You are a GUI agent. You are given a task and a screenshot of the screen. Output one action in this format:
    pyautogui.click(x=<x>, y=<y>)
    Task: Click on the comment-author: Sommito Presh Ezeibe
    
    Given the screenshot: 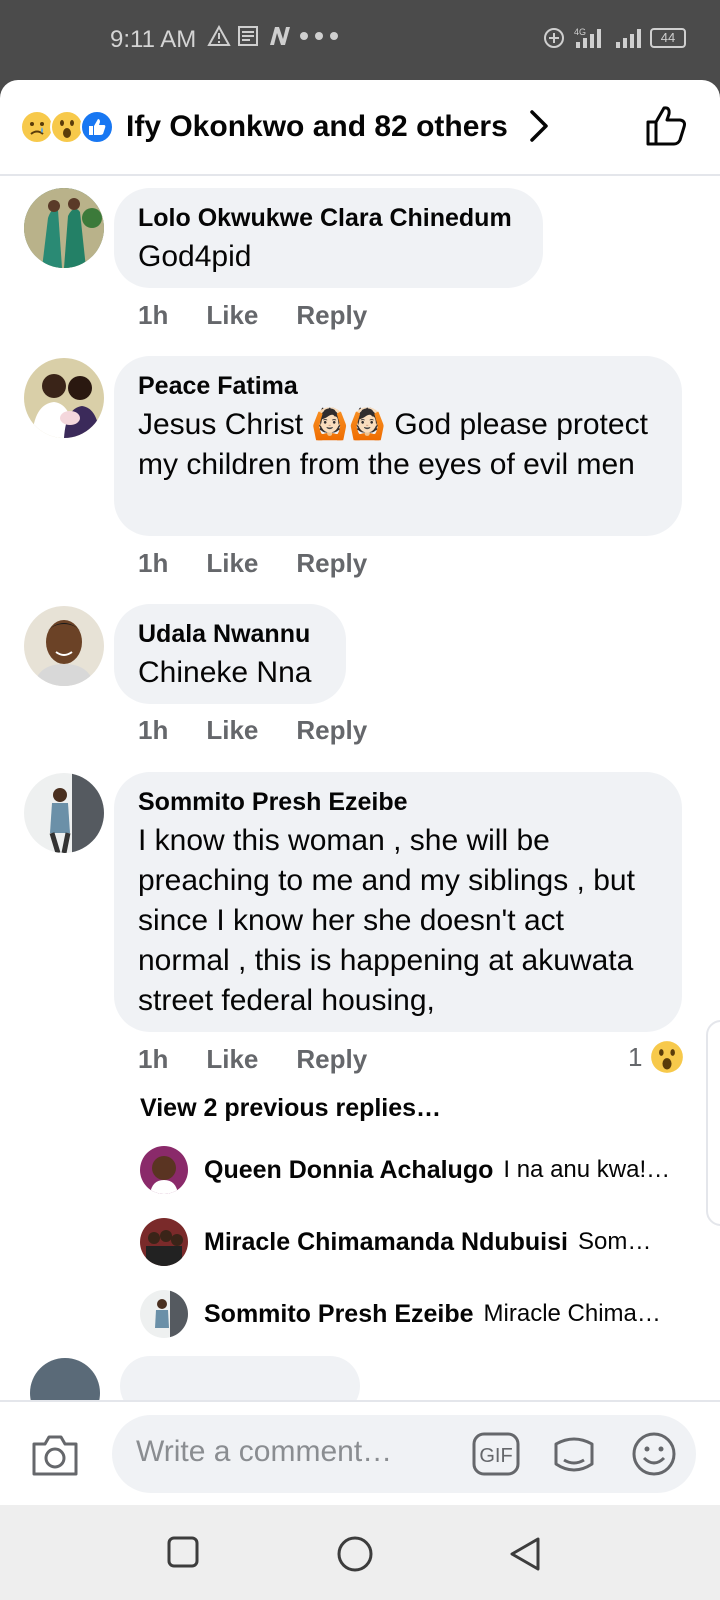 What is the action you would take?
    pyautogui.click(x=398, y=802)
    